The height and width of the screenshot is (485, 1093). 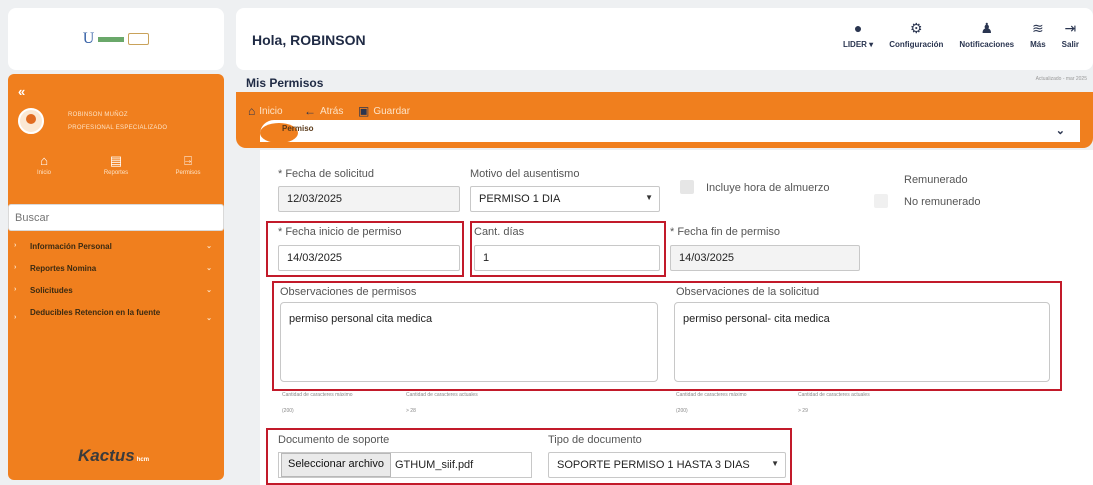 I want to click on sidebar-nav-inicio: ⌂ Inicio, so click(x=44, y=165).